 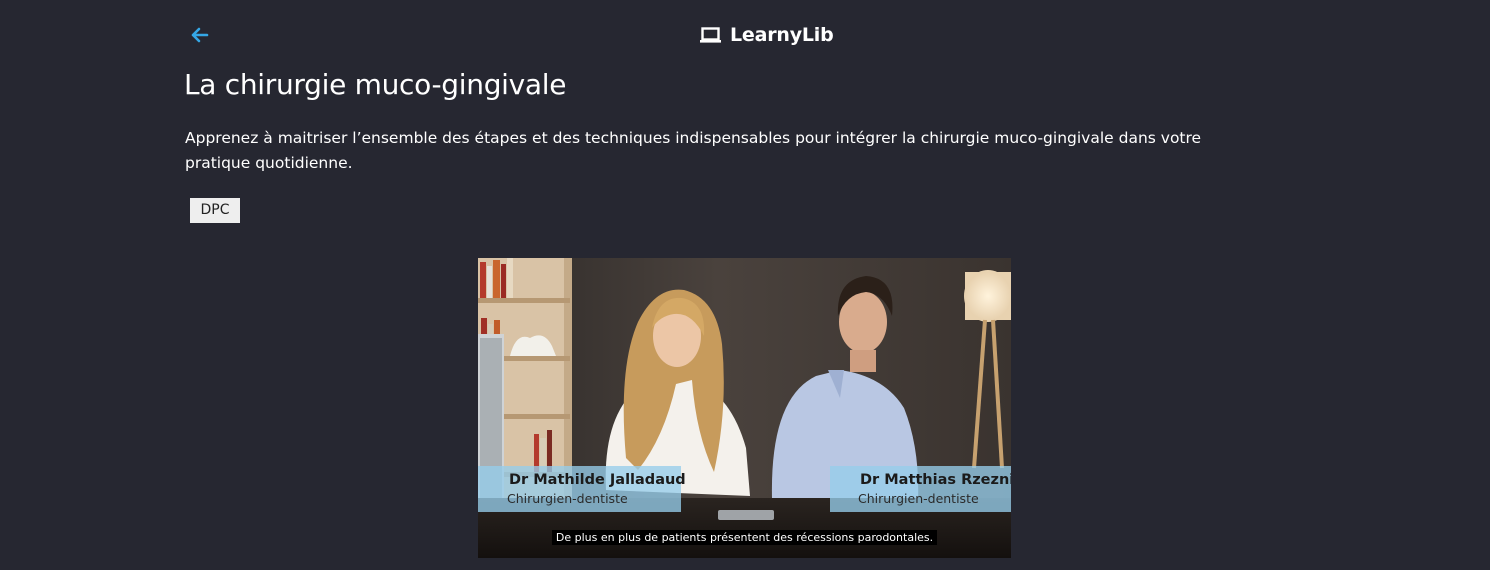 I want to click on arrow-left-icon, so click(x=200, y=35).